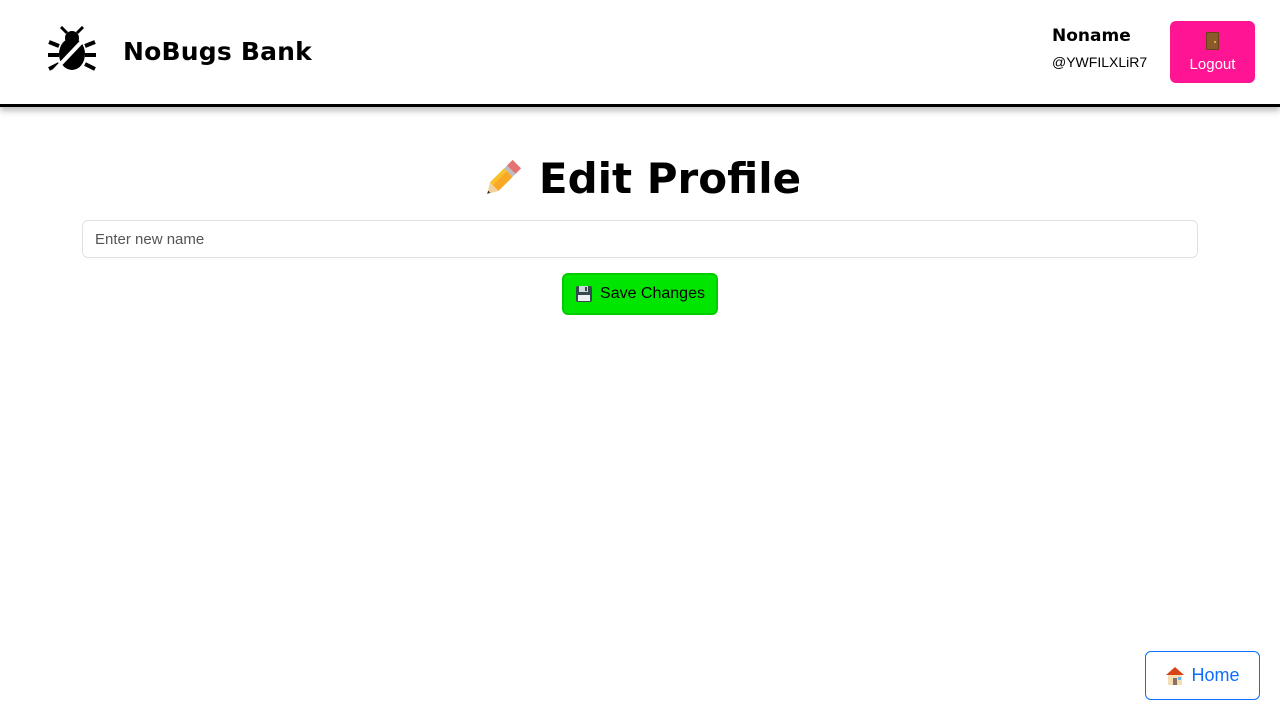 The height and width of the screenshot is (720, 1280). I want to click on pencil-icon, so click(504, 176).